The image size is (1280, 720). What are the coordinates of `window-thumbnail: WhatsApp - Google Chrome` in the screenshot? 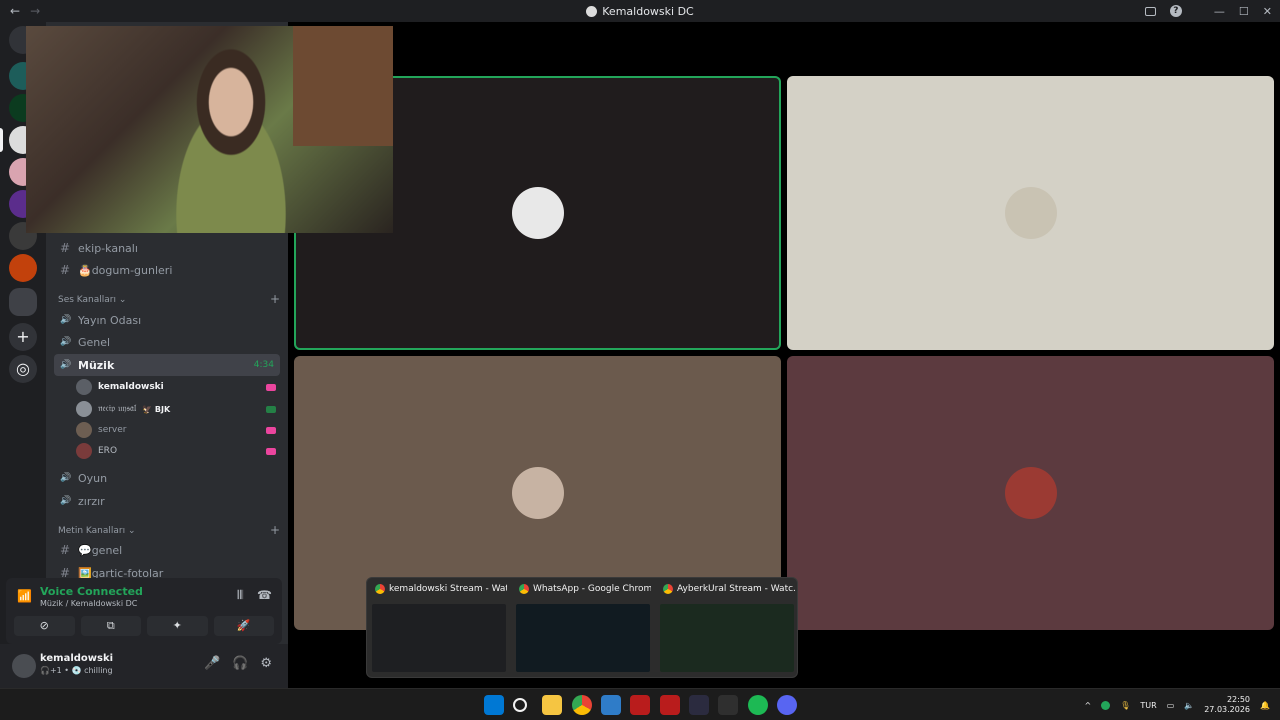 It's located at (583, 628).